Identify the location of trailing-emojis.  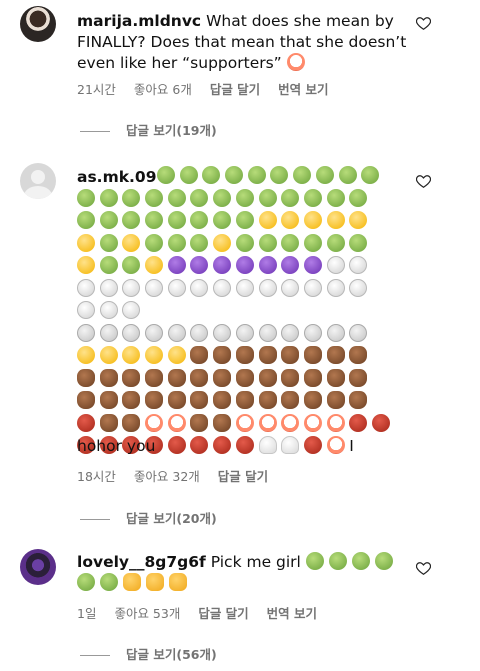
(351, 561).